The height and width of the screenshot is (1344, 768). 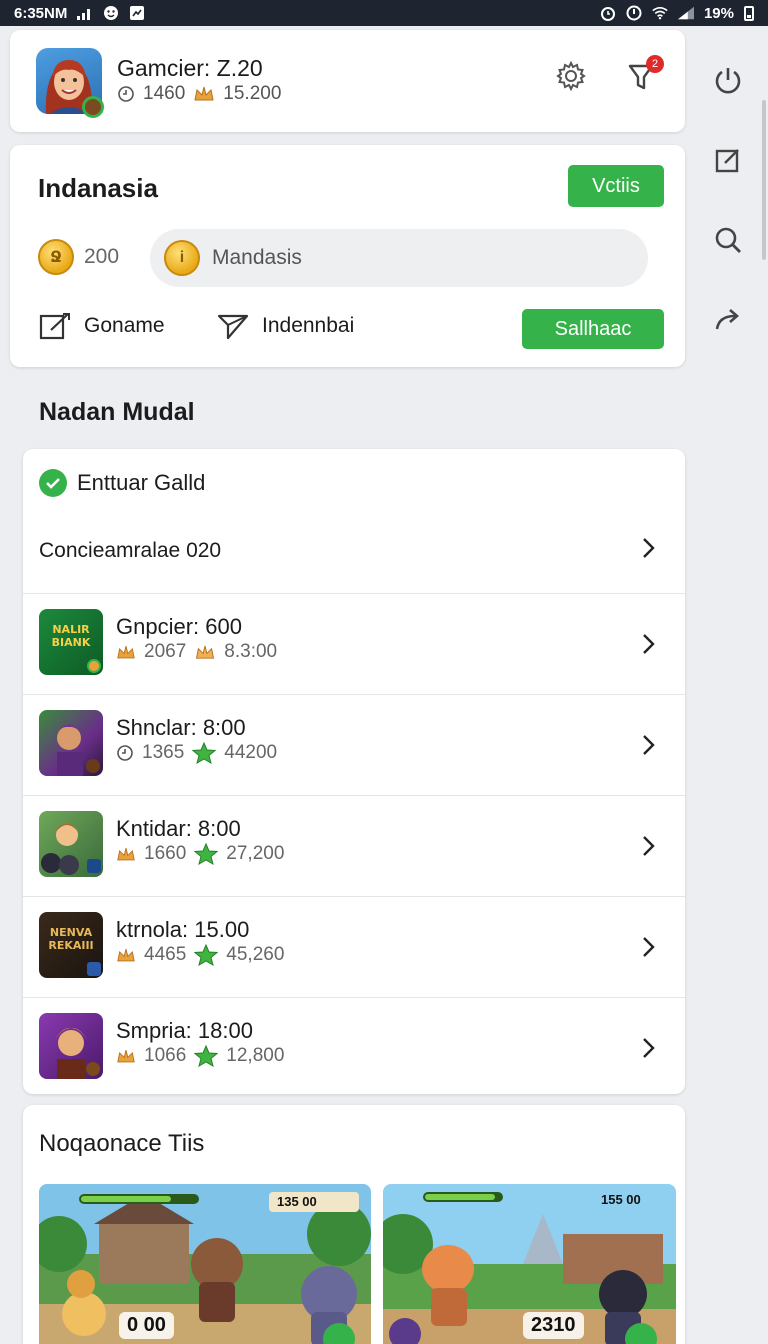 I want to click on votes-button: Vctiis, so click(x=616, y=186).